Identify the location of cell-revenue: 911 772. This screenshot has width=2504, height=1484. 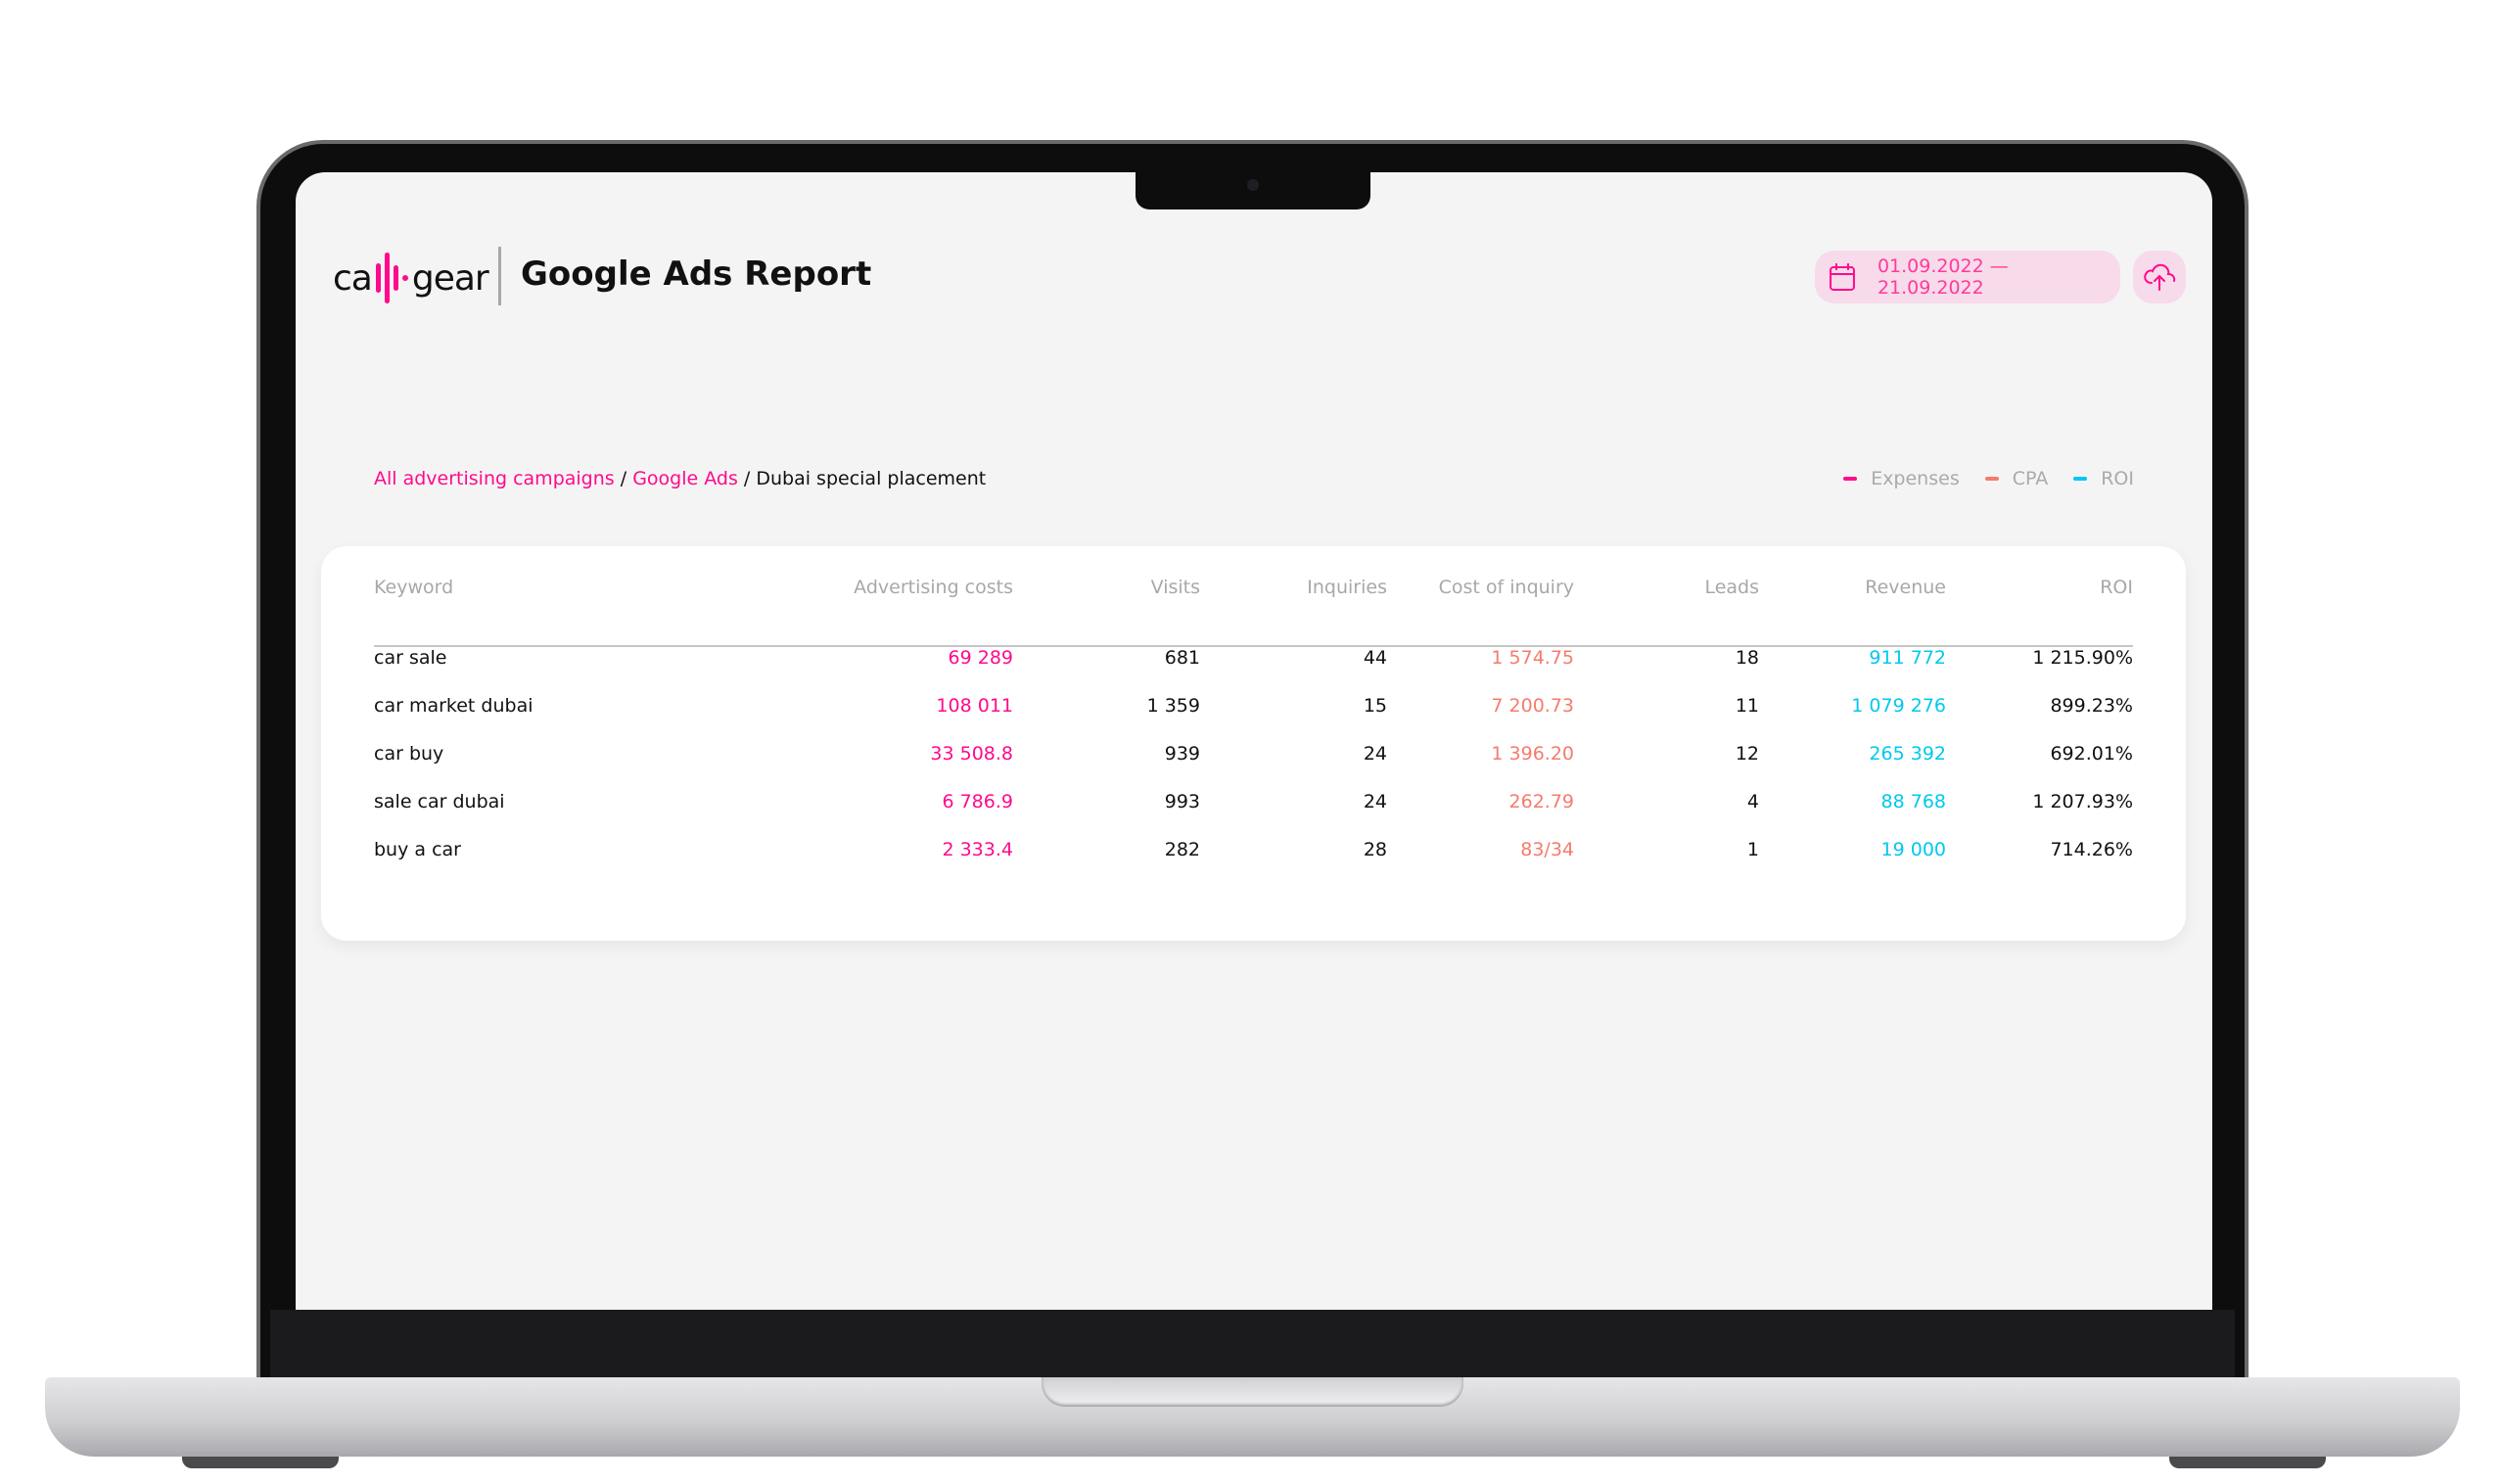
(1908, 658).